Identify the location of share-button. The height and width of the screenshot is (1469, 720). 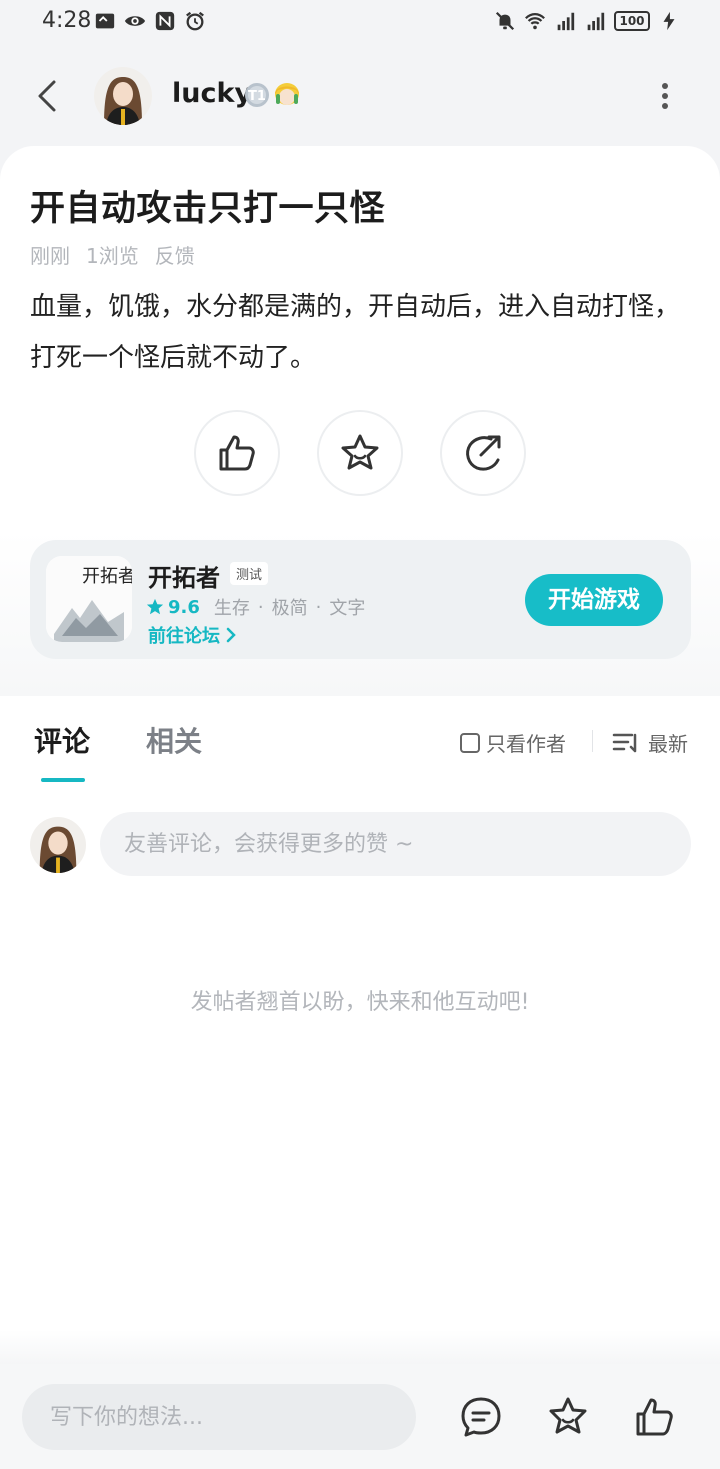
(483, 453).